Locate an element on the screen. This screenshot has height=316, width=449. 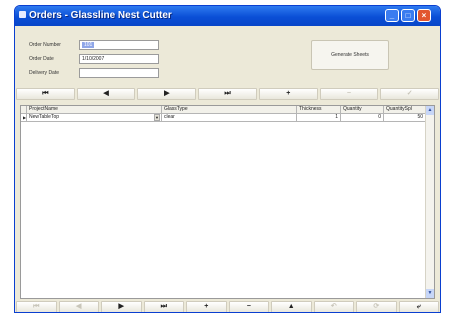
first-record-button-bottom: ⏮ is located at coordinates (36, 306).